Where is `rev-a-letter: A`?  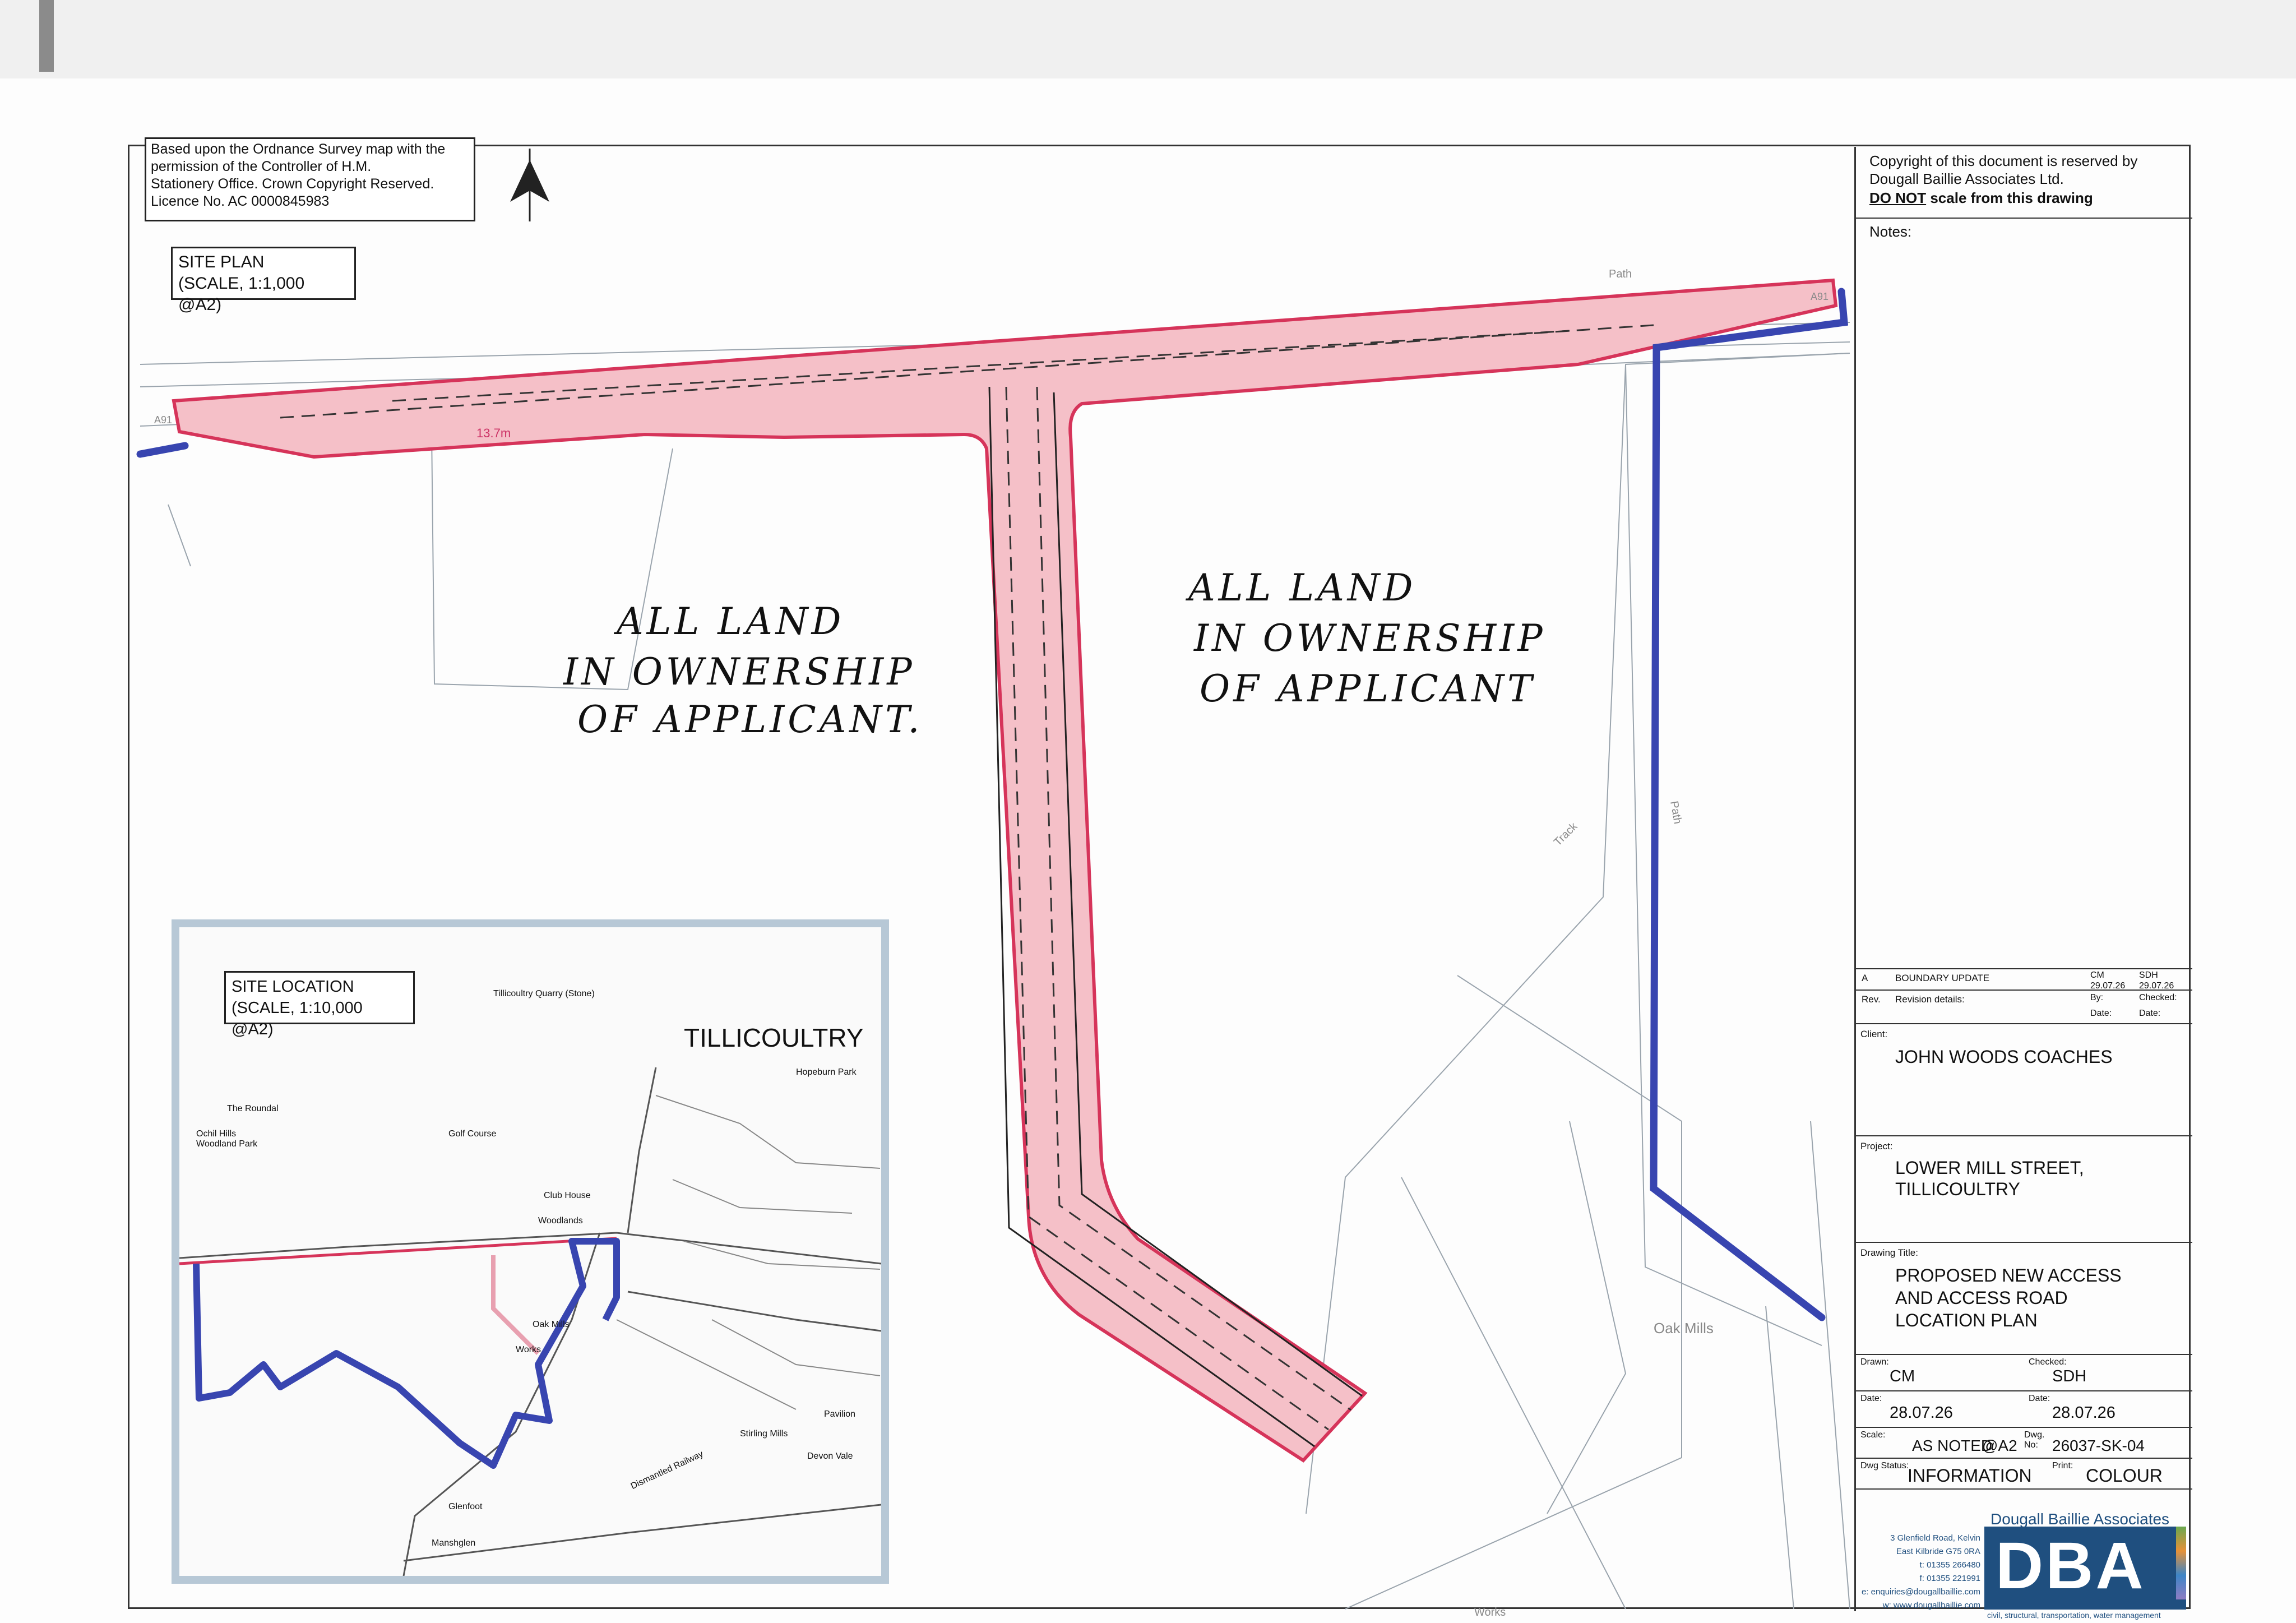
rev-a-letter: A is located at coordinates (1865, 978).